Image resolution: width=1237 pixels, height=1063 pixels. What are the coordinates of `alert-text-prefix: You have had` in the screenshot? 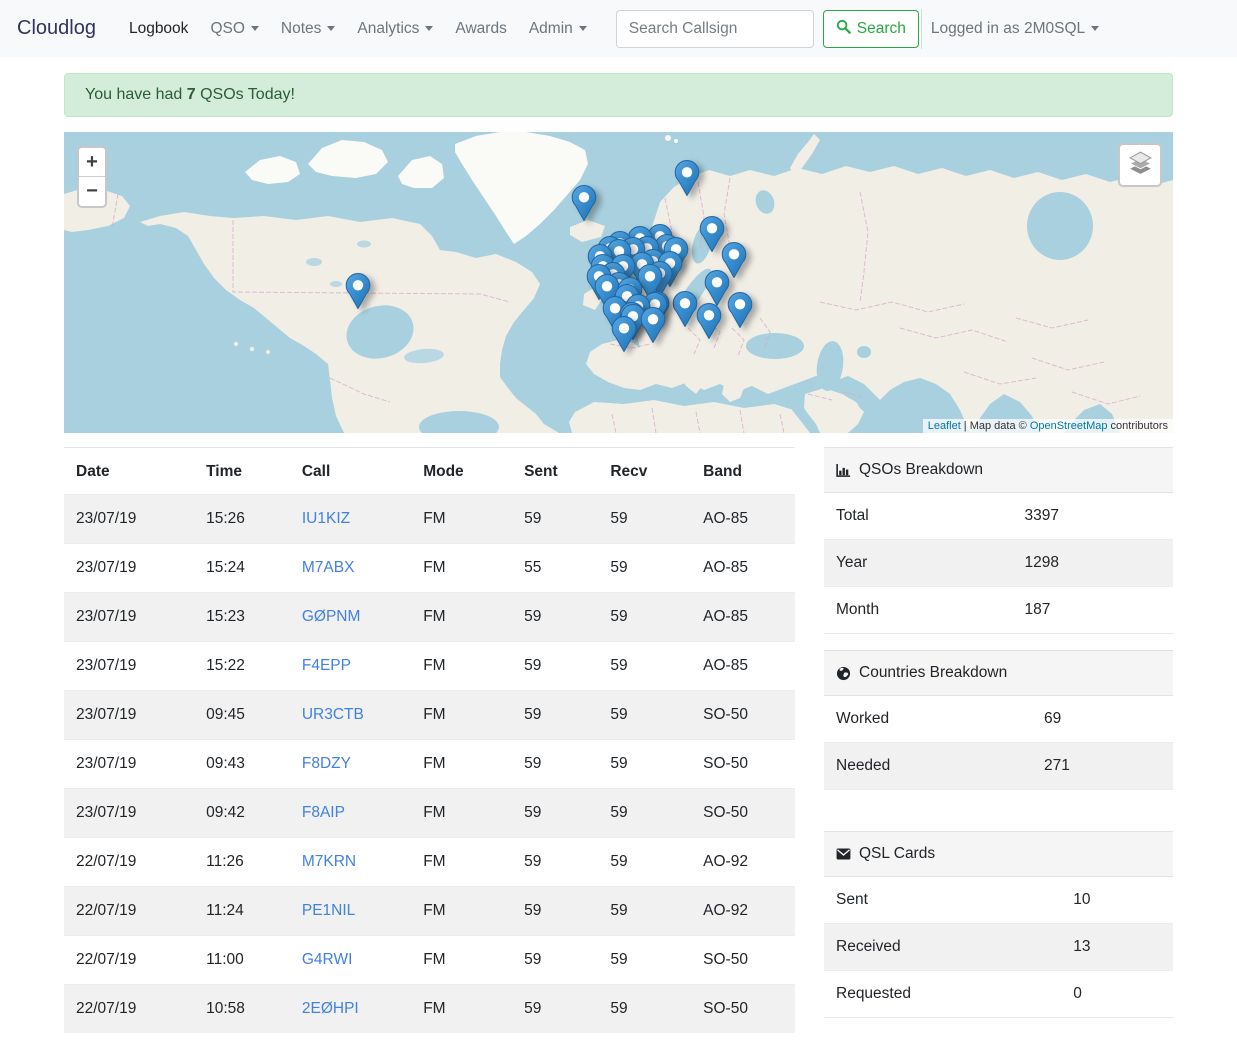 It's located at (136, 94).